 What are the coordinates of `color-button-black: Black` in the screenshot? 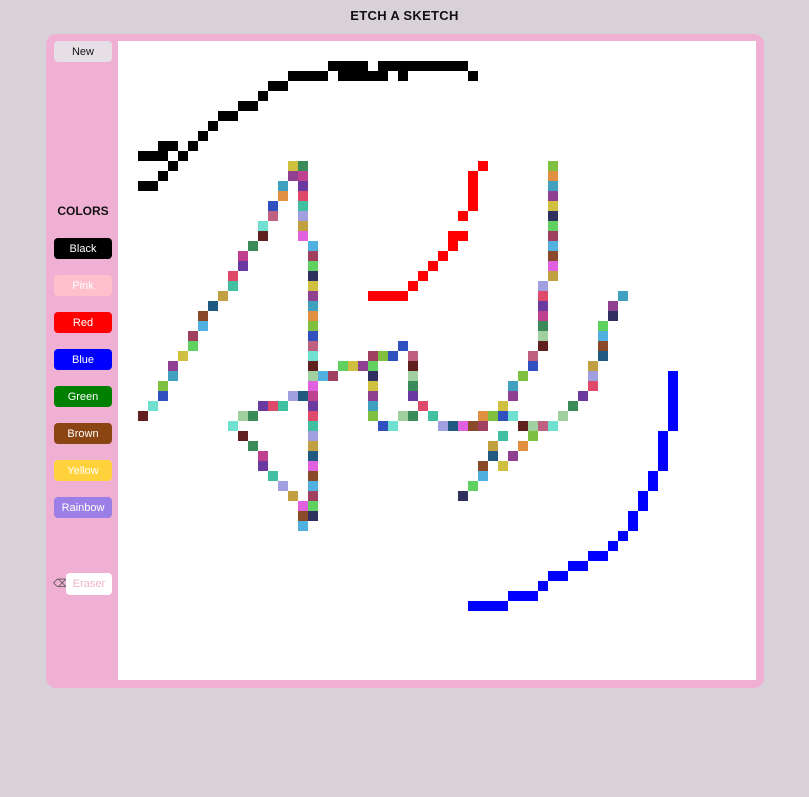 It's located at (83, 248).